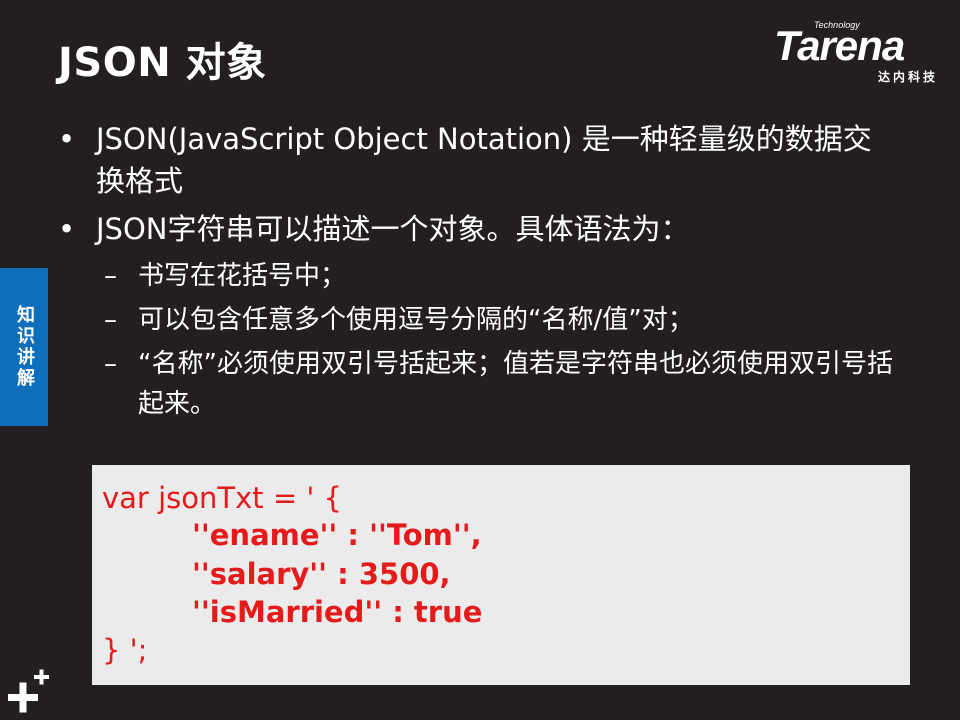 Image resolution: width=960 pixels, height=720 pixels. I want to click on code-line: ''ename'' : ''Tom'',, so click(337, 535).